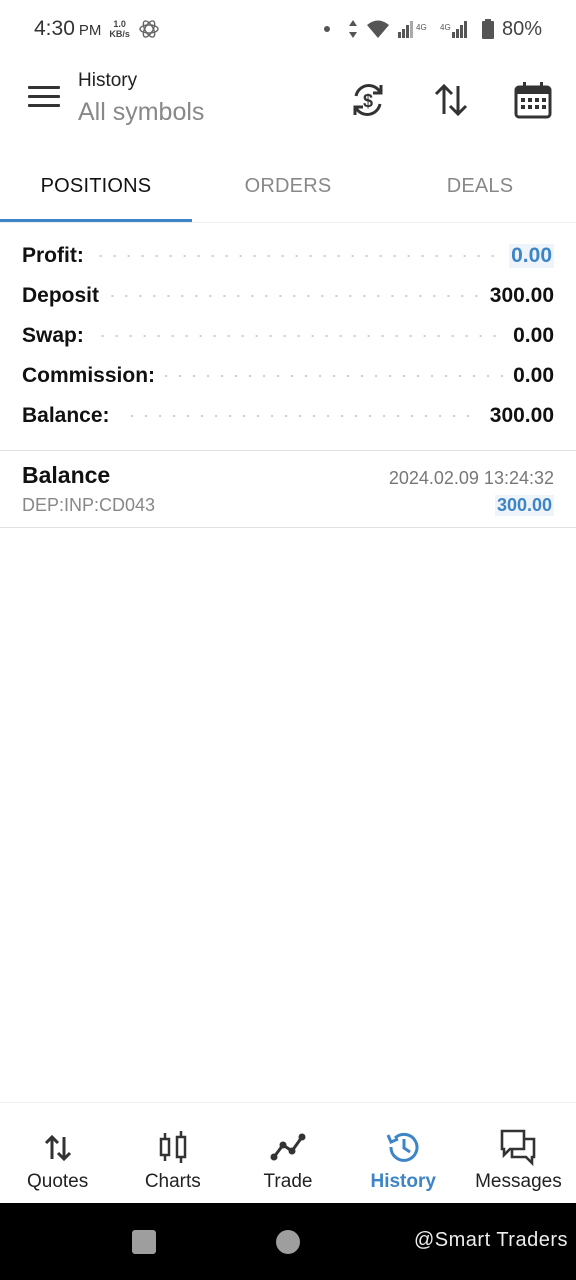  I want to click on system-navigation-bar: @Smart Traders, so click(288, 1241).